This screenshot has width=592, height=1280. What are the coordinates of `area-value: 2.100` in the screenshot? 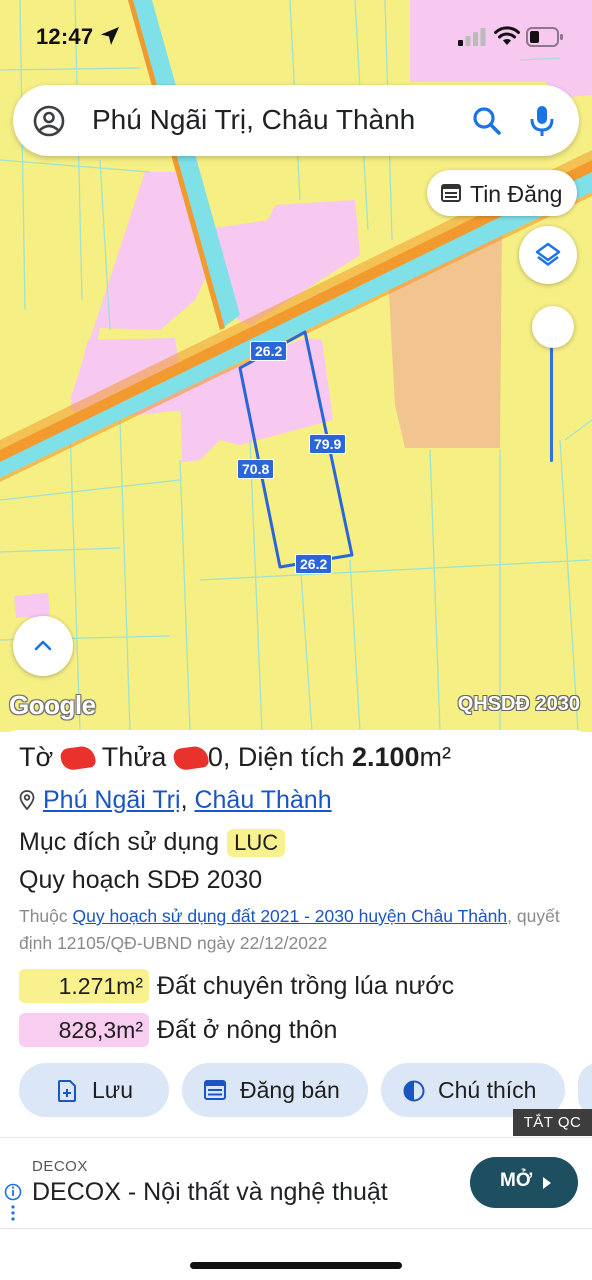 It's located at (385, 757).